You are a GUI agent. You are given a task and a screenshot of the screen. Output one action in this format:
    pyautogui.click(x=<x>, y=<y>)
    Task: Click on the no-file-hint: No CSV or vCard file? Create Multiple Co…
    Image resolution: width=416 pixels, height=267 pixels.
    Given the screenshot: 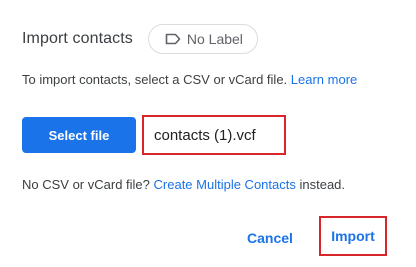 What is the action you would take?
    pyautogui.click(x=183, y=184)
    